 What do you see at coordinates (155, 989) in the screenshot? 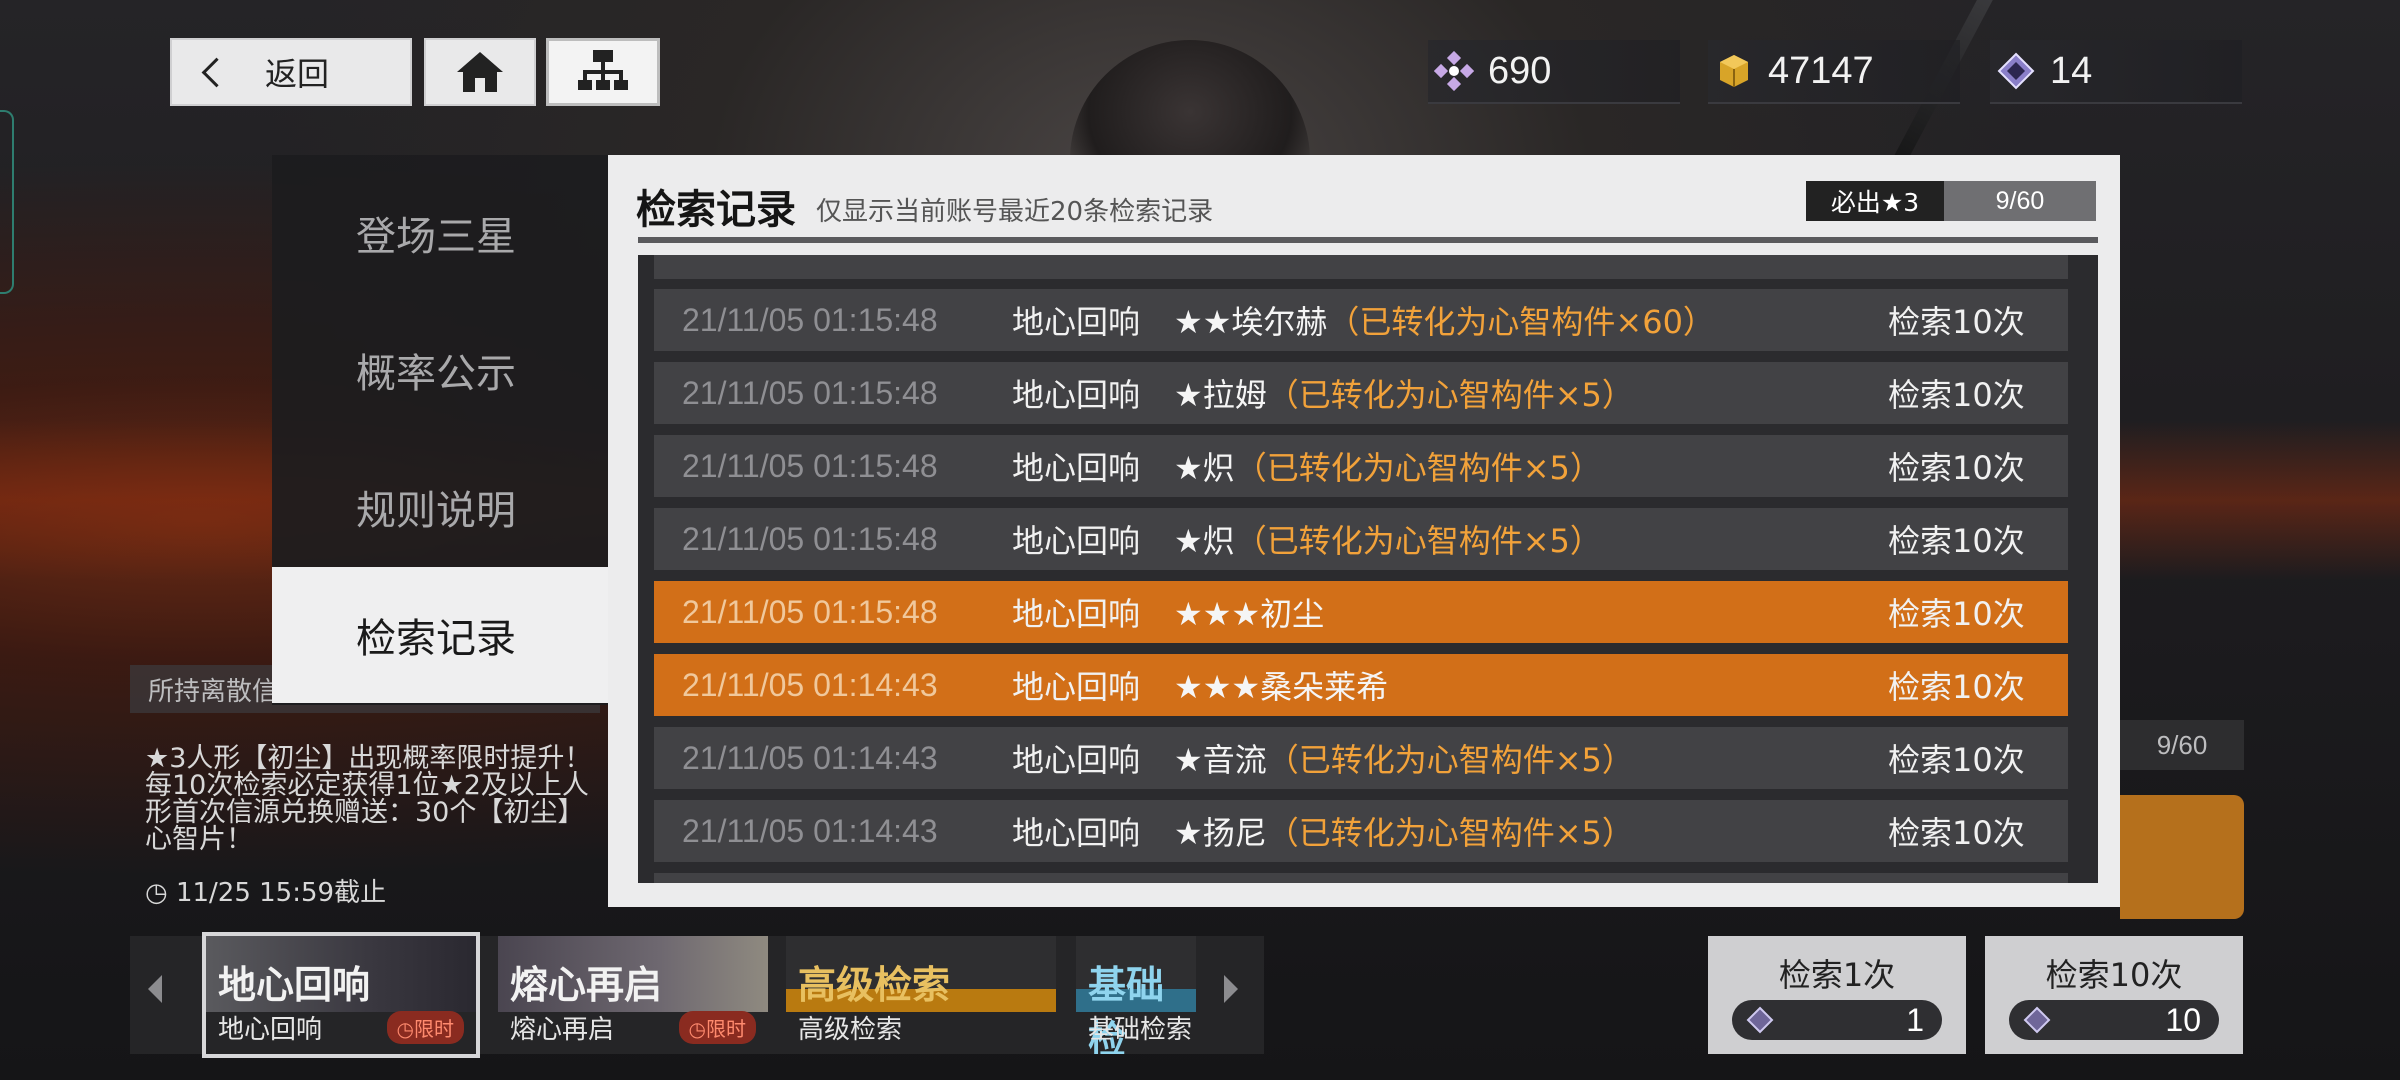
I see `carousel-prev-icon` at bounding box center [155, 989].